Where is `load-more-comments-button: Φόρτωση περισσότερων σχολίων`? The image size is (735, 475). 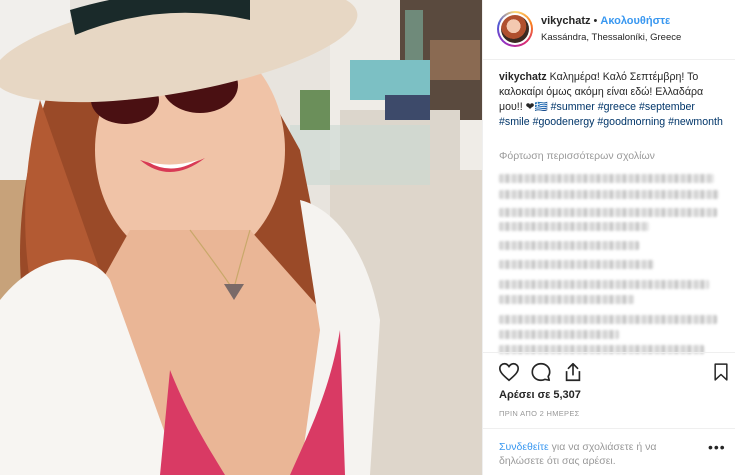
load-more-comments-button: Φόρτωση περισσότερων σχολίων is located at coordinates (577, 156).